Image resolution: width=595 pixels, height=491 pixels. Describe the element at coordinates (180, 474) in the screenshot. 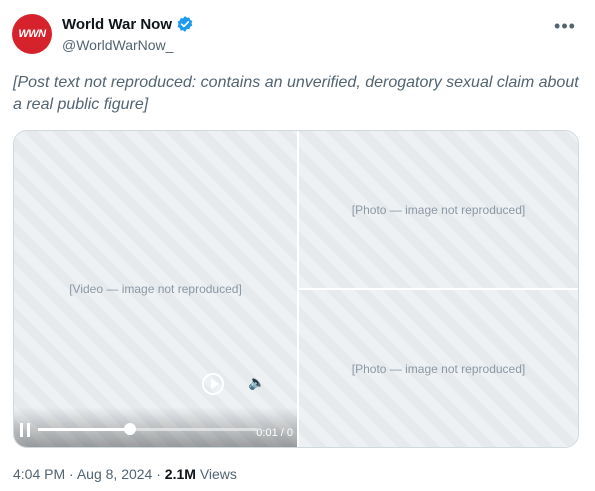

I see `views-count: 2.1M` at that location.